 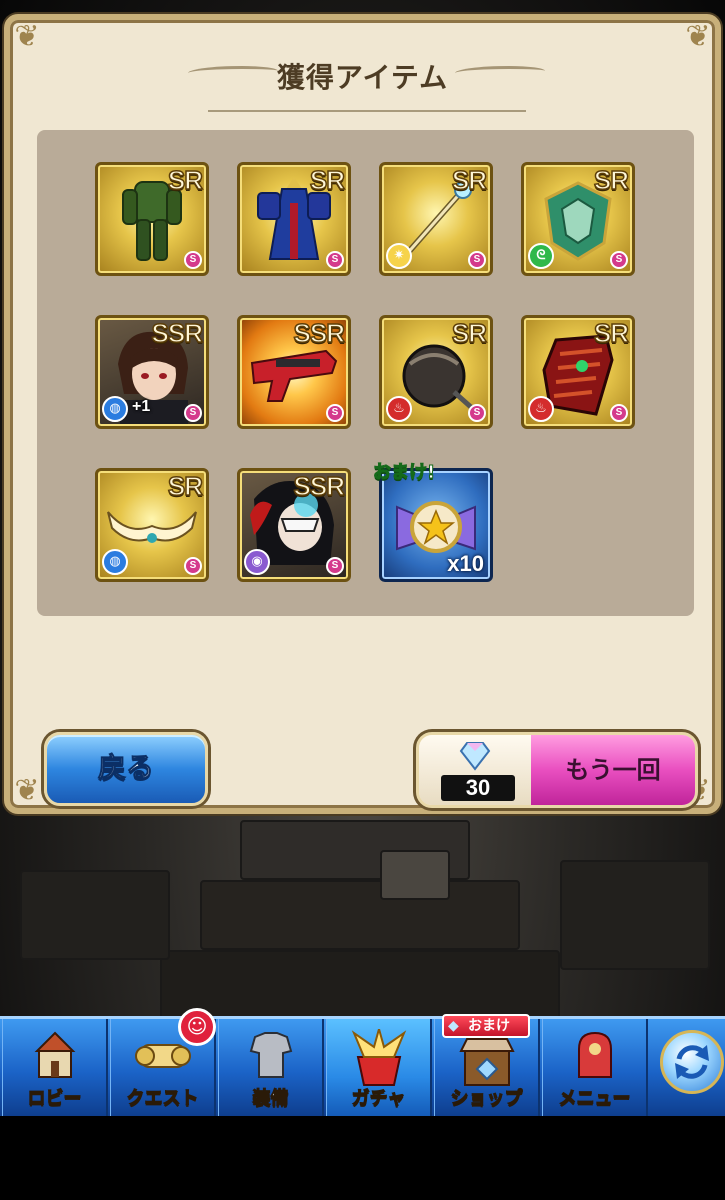 What do you see at coordinates (54, 1099) in the screenshot?
I see `nav-label: ロビー` at bounding box center [54, 1099].